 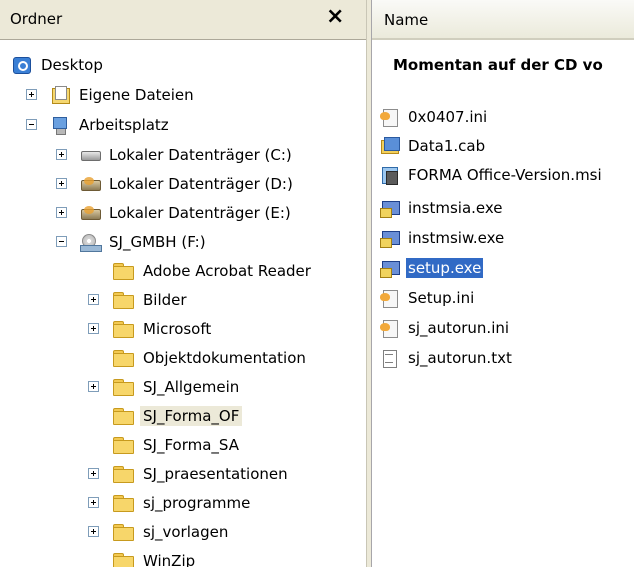 I want to click on tree-item-folder: WinZip, so click(x=155, y=557).